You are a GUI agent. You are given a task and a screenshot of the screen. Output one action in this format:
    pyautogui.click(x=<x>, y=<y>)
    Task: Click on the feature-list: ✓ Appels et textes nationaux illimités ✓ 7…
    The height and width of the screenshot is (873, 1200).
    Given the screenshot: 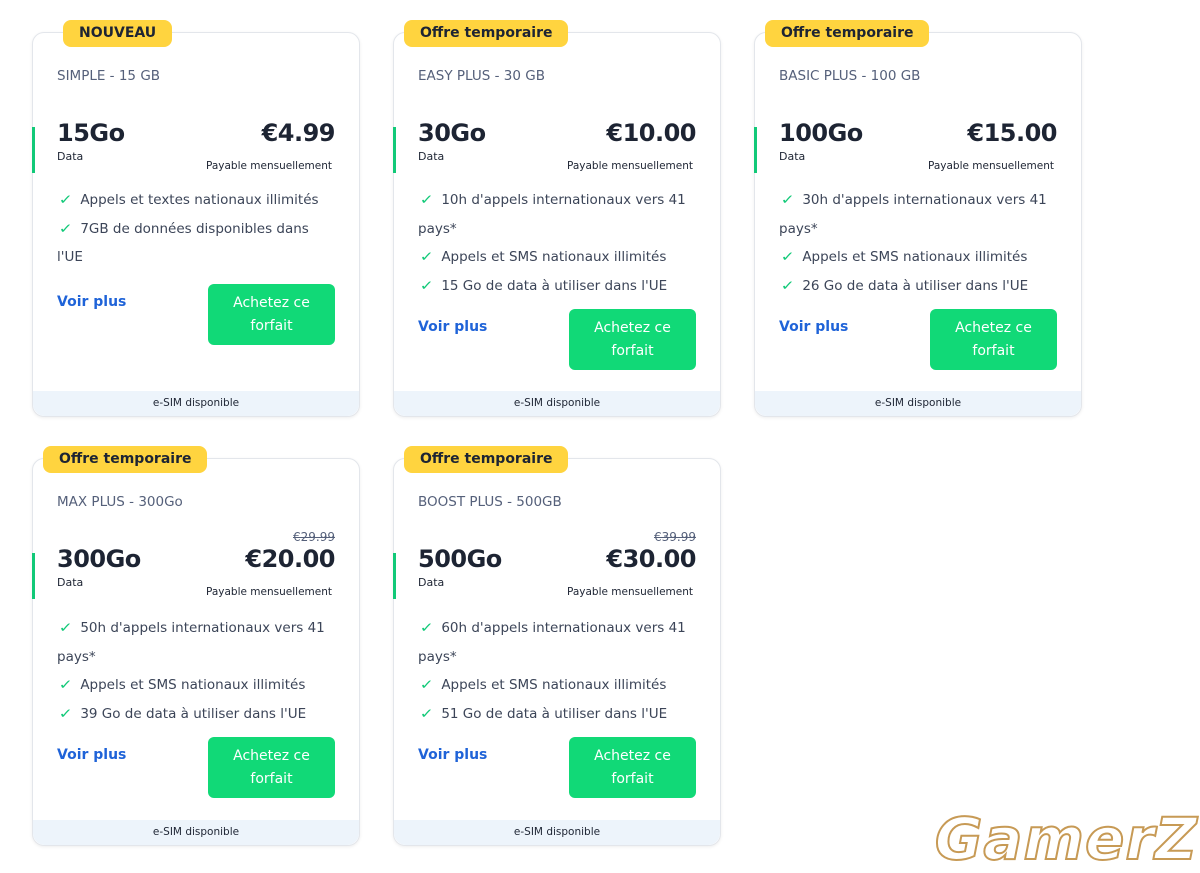 What is the action you would take?
    pyautogui.click(x=196, y=229)
    